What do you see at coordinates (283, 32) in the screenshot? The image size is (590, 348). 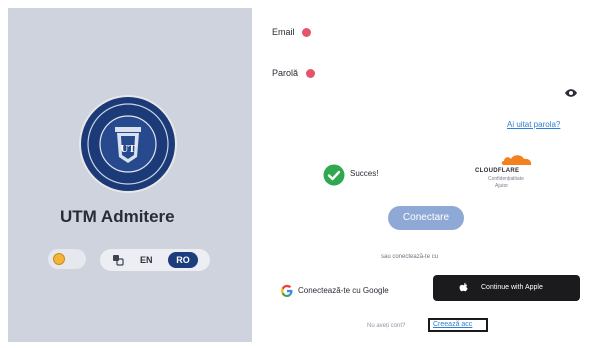 I see `email-label: Email` at bounding box center [283, 32].